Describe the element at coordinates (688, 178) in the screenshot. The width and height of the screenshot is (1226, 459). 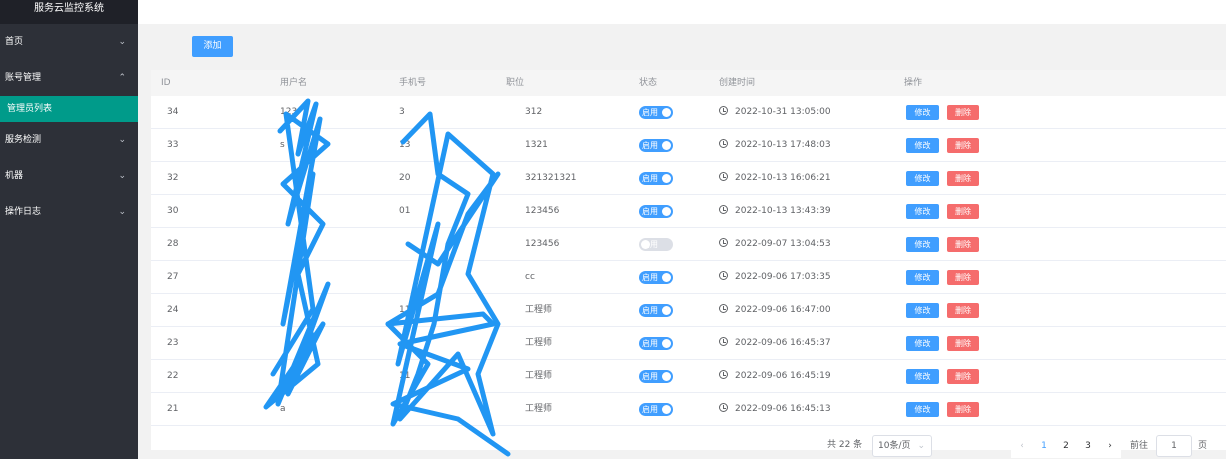
I see `table-row: 32 20 321321321 启用 2022-10-13 16:06:21 修改 删除` at that location.